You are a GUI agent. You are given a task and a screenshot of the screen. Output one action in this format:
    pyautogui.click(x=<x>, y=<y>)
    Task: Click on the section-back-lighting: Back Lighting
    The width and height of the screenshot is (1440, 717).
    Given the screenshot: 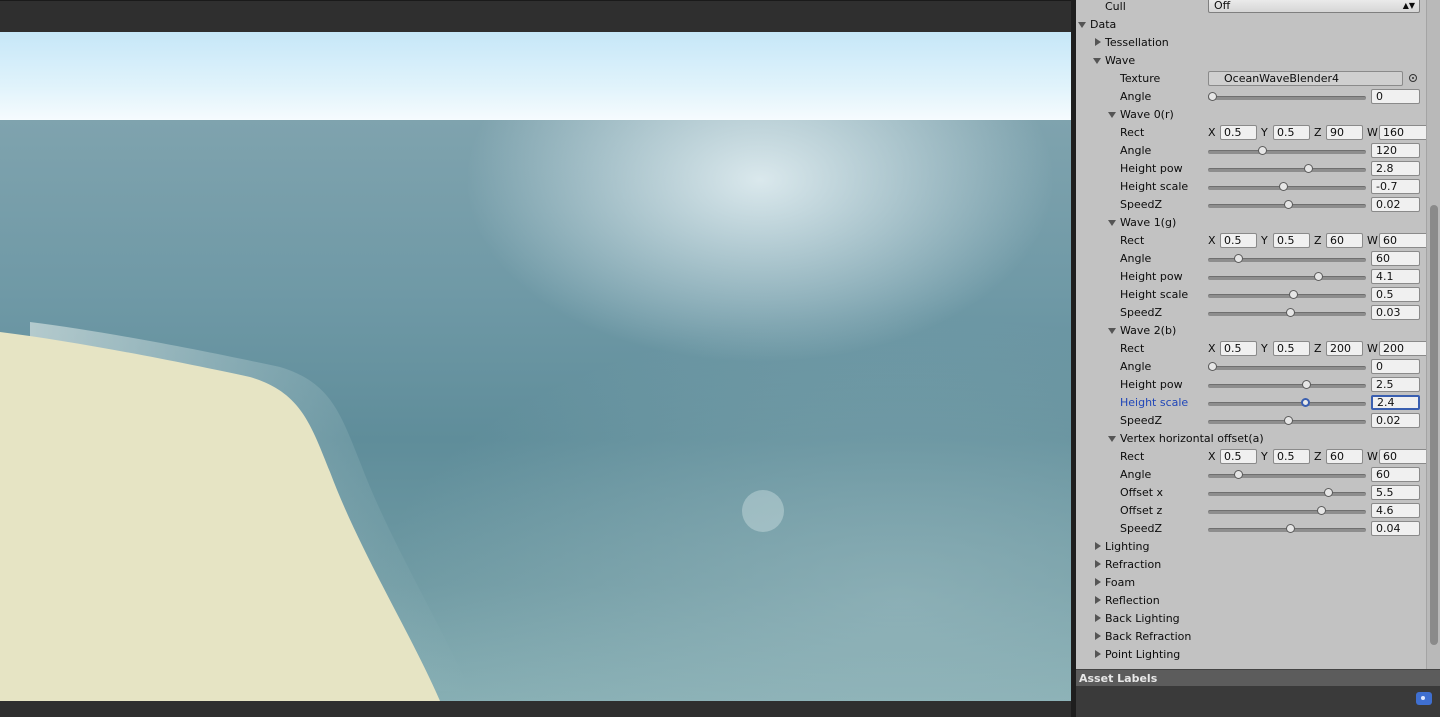 What is the action you would take?
    pyautogui.click(x=1251, y=619)
    